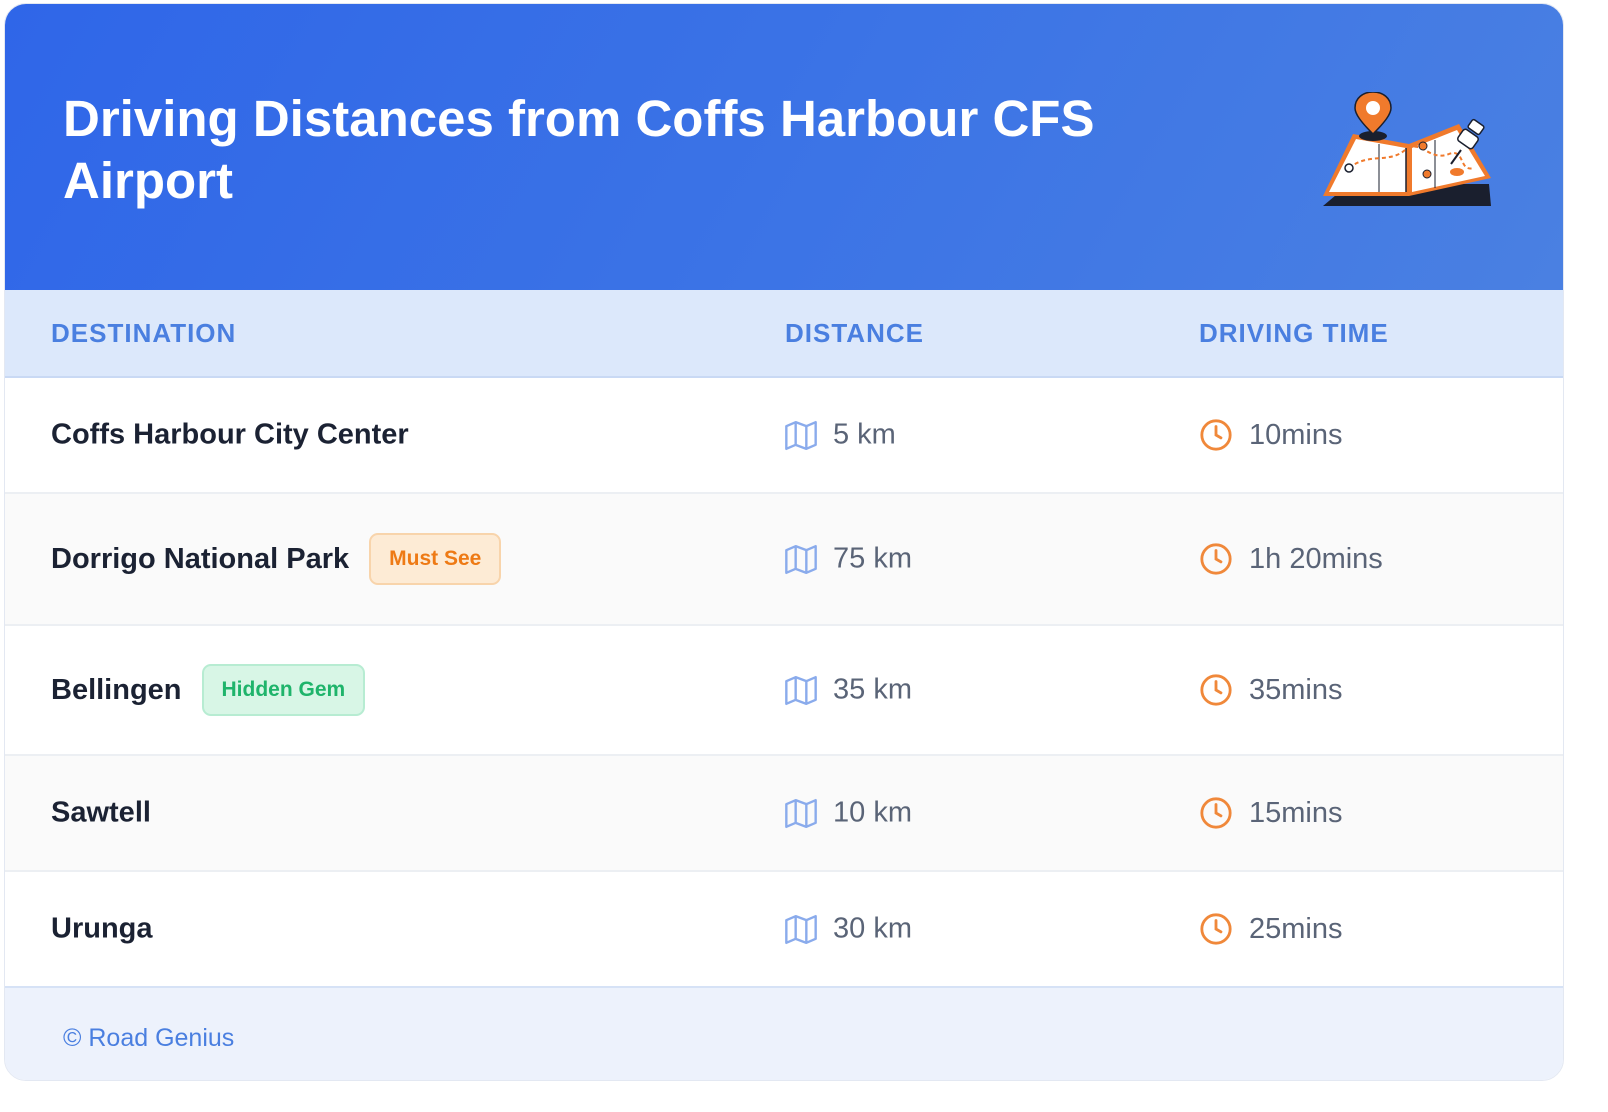  What do you see at coordinates (230, 434) in the screenshot?
I see `destination-name: Coffs Harbour City Center` at bounding box center [230, 434].